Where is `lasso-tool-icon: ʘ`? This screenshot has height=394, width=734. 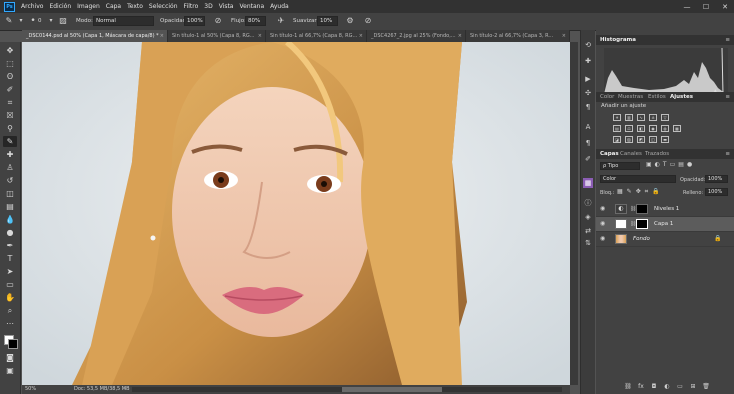
lasso-tool-icon: ʘ is located at coordinates (10, 76).